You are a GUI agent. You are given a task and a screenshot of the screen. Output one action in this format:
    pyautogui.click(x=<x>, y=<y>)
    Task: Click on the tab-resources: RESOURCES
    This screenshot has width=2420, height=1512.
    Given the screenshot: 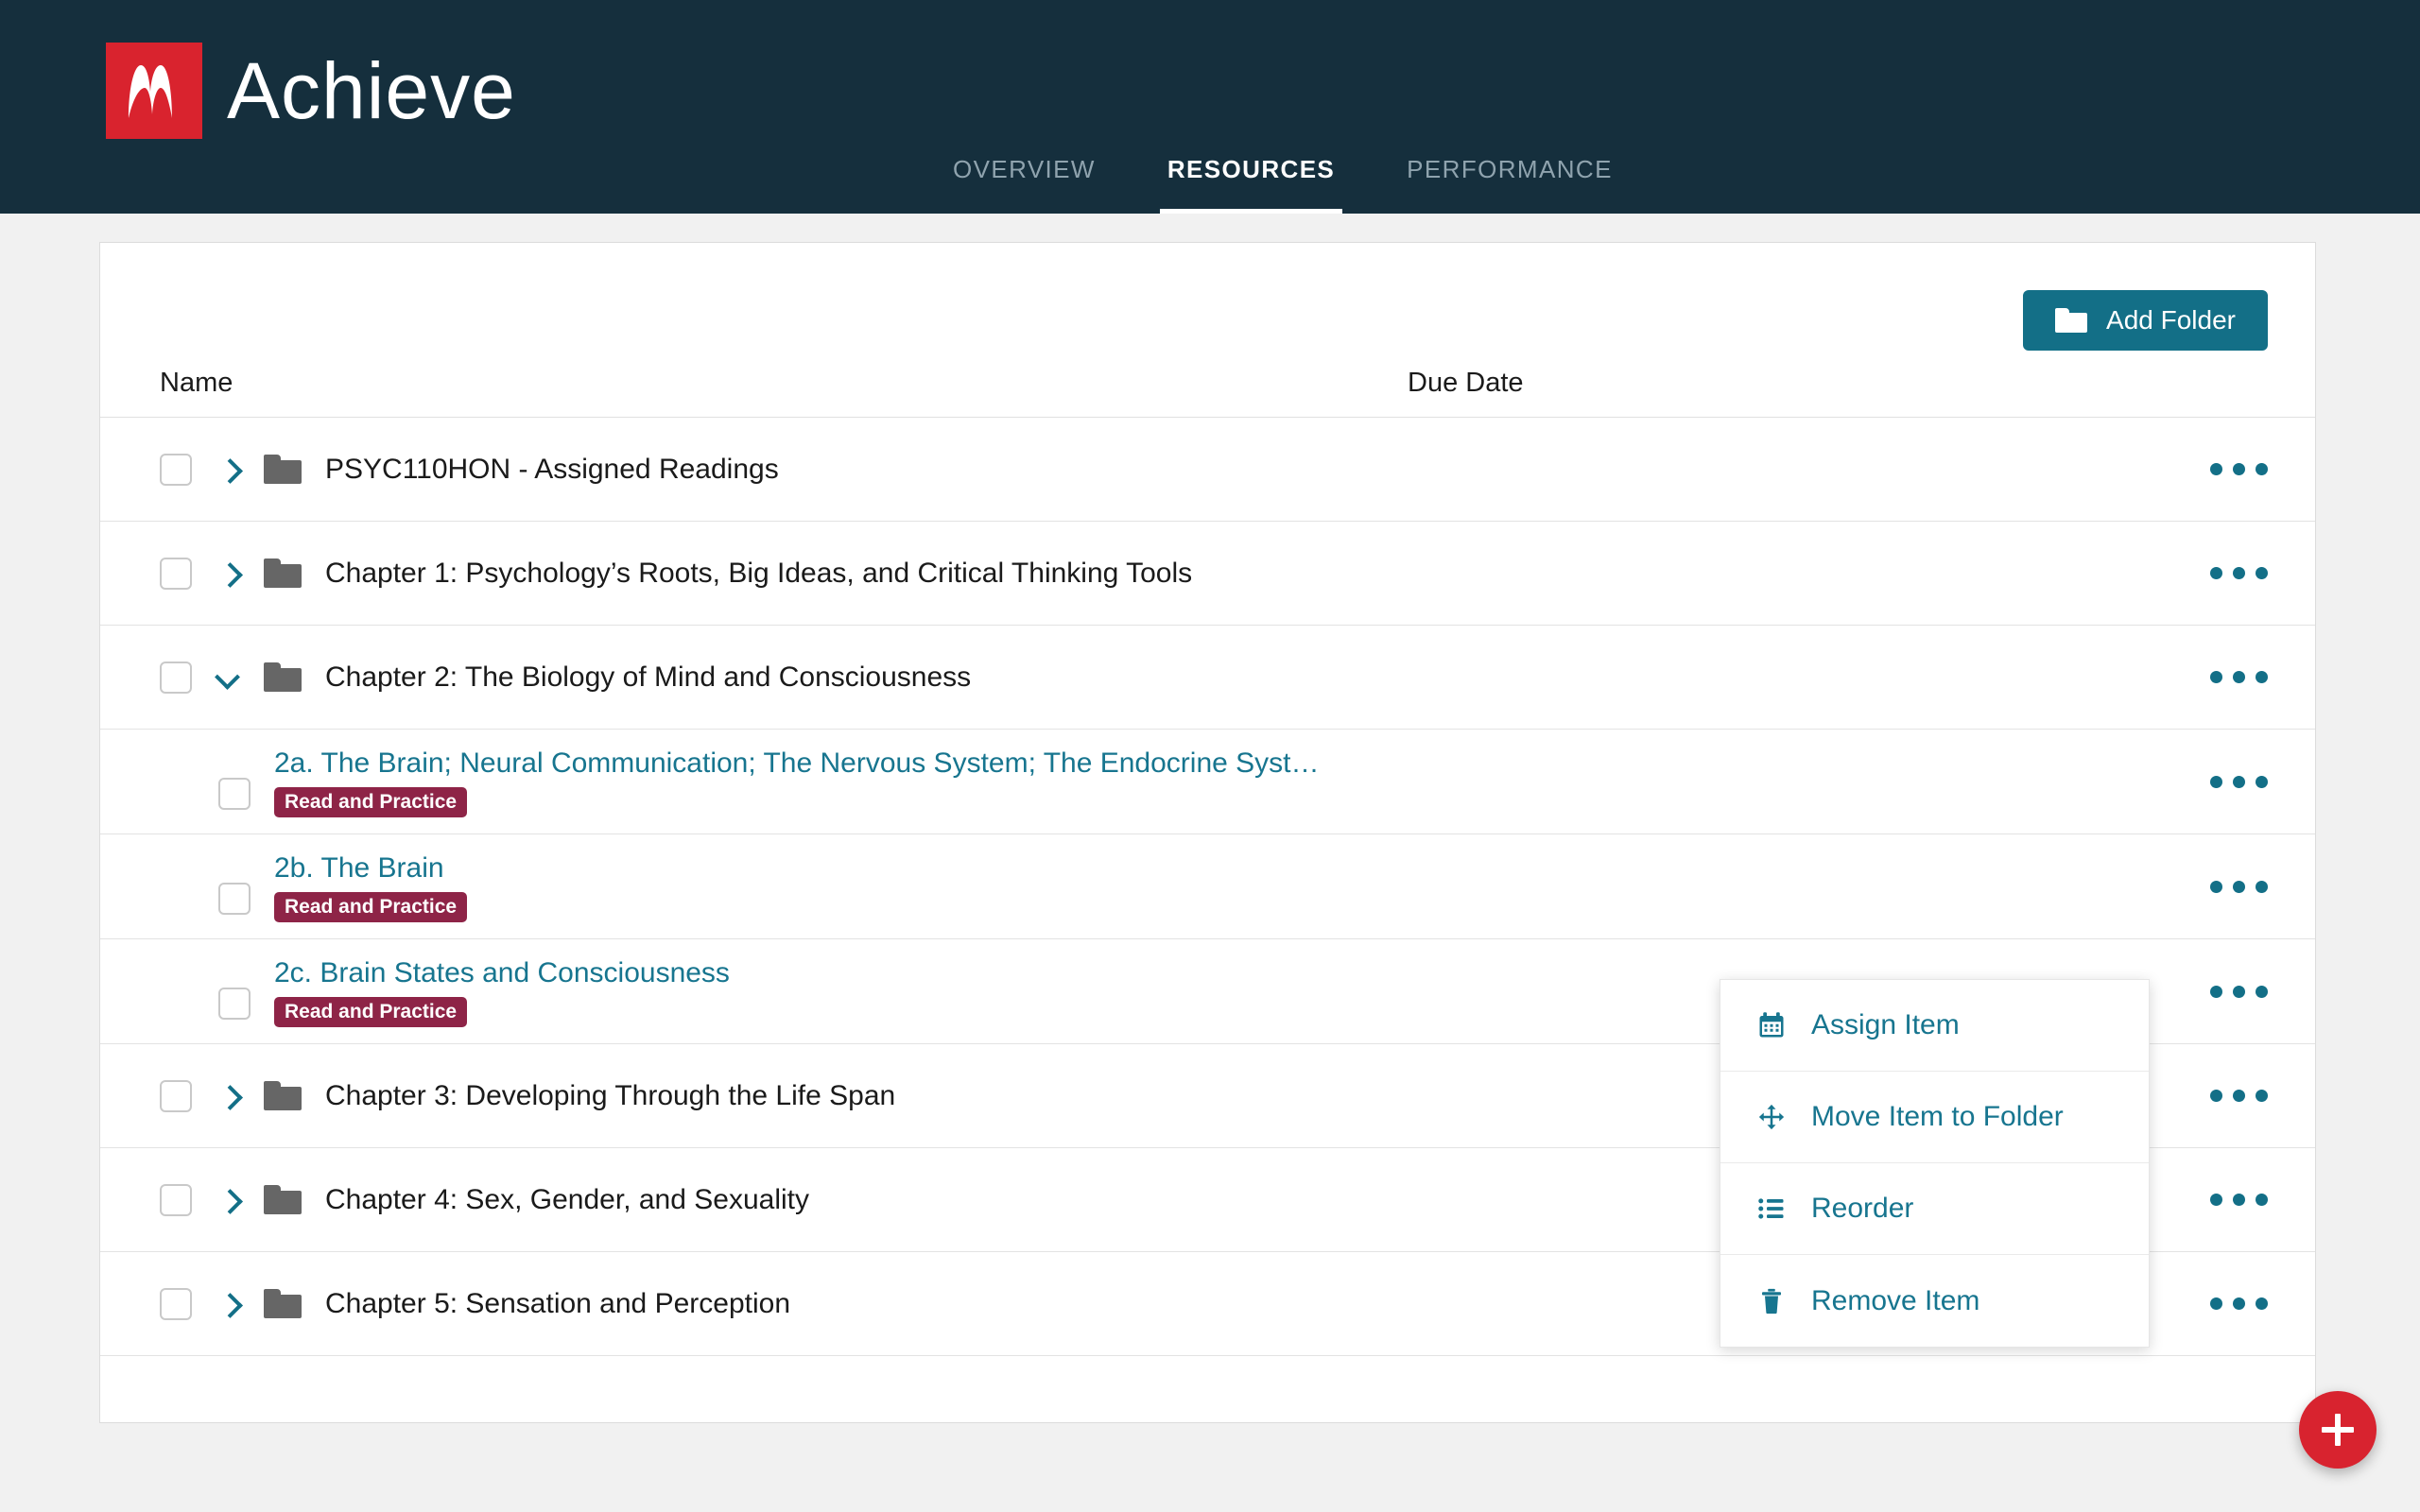 What is the action you would take?
    pyautogui.click(x=1251, y=184)
    